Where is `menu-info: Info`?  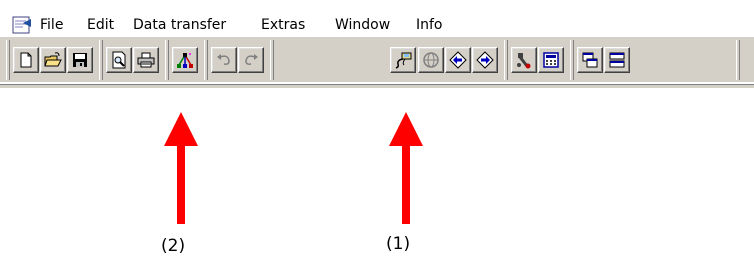
menu-info: Info is located at coordinates (429, 25).